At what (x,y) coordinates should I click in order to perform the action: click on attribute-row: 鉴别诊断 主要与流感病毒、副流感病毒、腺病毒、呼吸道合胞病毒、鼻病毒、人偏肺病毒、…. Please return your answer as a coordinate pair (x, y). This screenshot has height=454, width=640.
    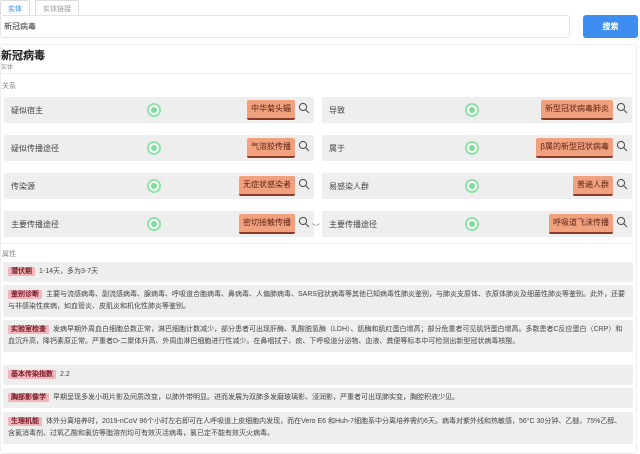
    Looking at the image, I should click on (318, 301).